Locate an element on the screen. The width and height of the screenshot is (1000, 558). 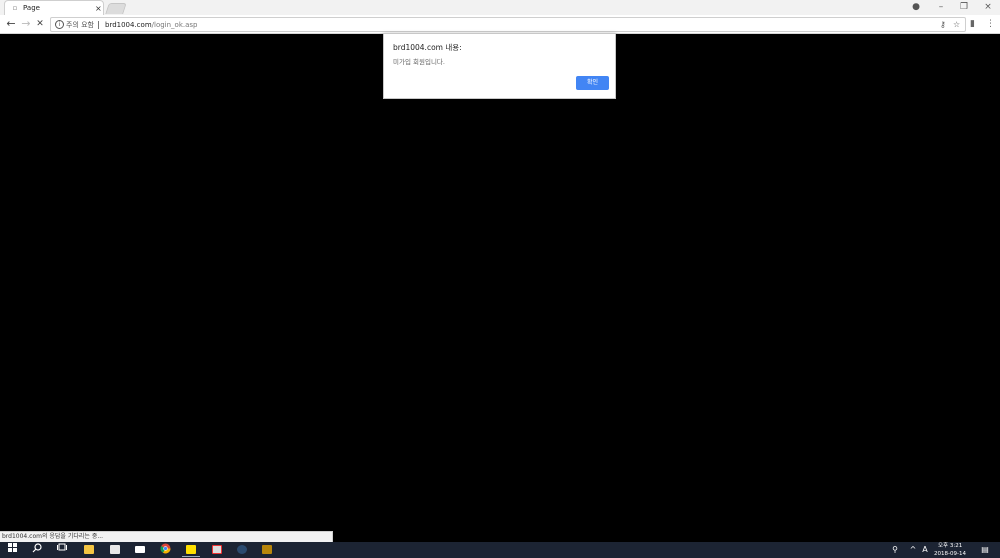
minimize-icon: – is located at coordinates (941, 7).